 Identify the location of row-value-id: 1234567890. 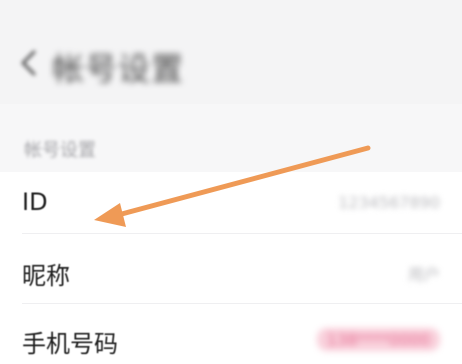
(389, 202).